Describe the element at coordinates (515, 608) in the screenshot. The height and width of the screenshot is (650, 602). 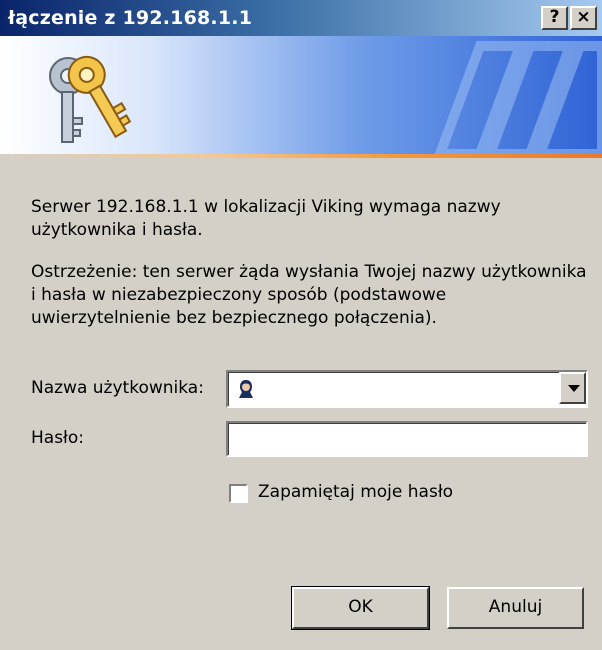
I see `cancel-button: Anuluj` at that location.